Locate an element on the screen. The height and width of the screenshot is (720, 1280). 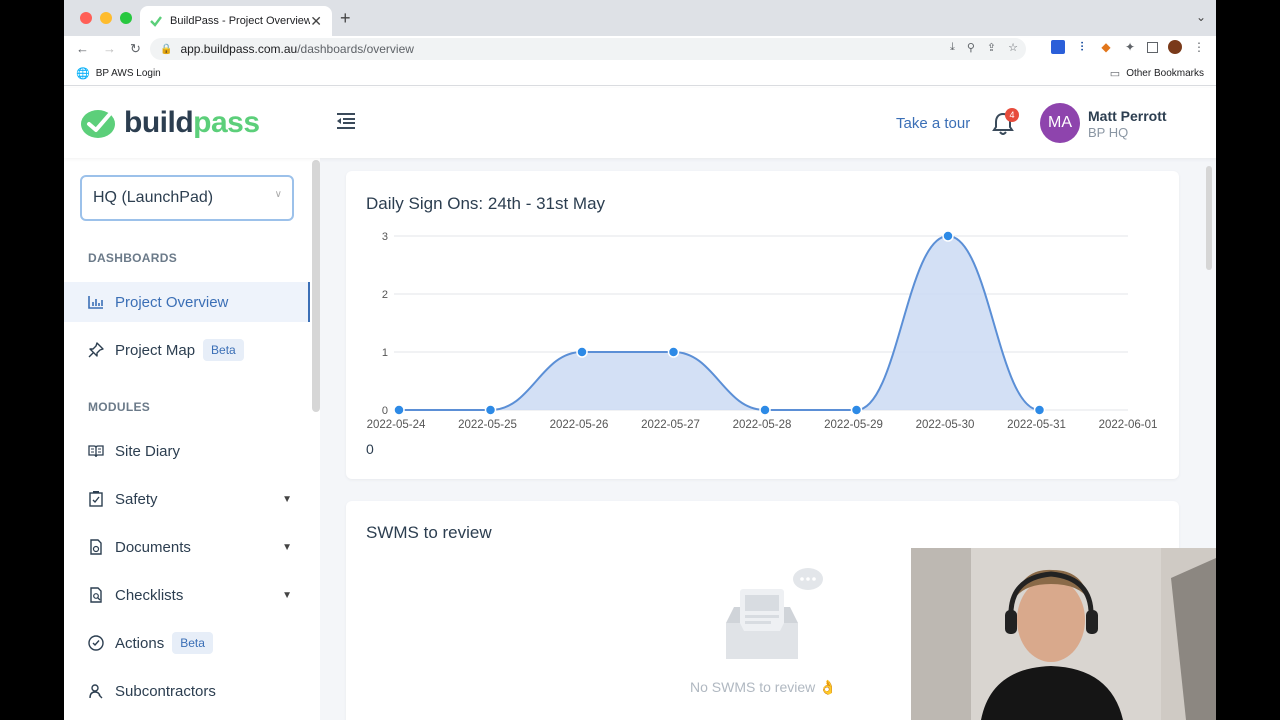
globe-icon: 🌐 is located at coordinates (83, 74).